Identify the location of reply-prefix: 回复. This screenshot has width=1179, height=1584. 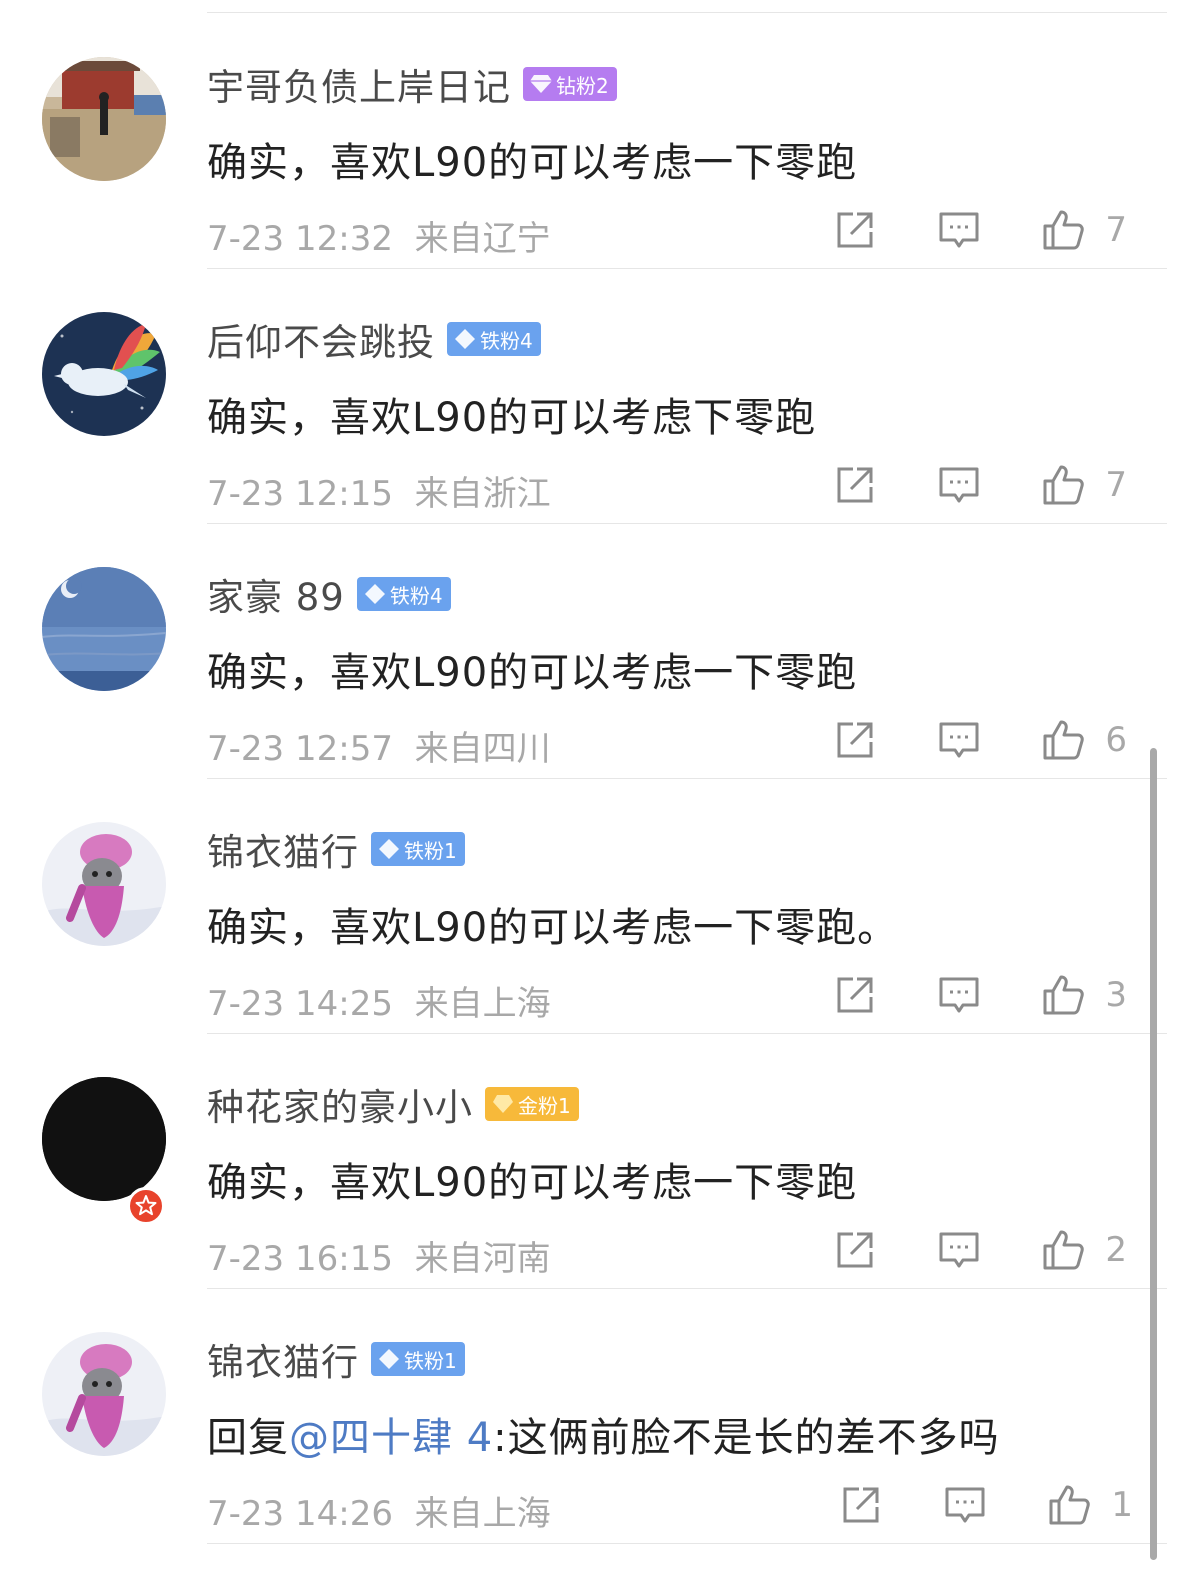
(248, 1438).